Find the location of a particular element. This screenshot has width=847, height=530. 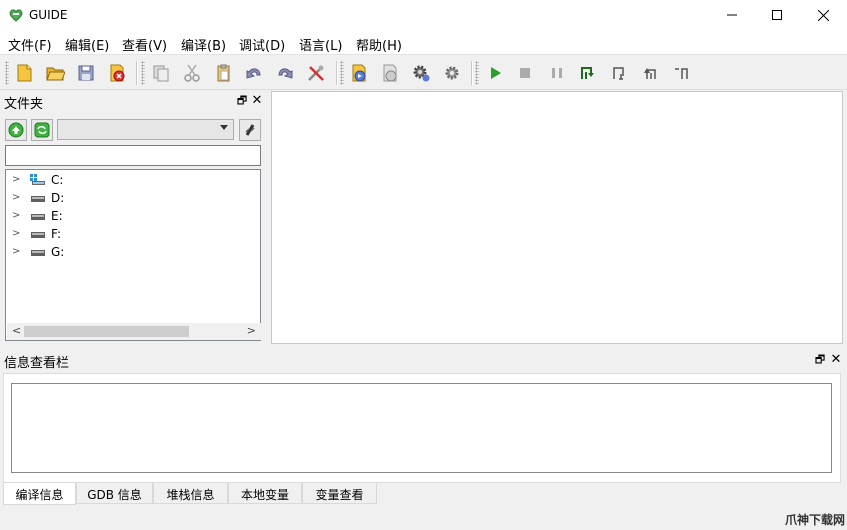

menu-build: 编译(B) is located at coordinates (203, 44).